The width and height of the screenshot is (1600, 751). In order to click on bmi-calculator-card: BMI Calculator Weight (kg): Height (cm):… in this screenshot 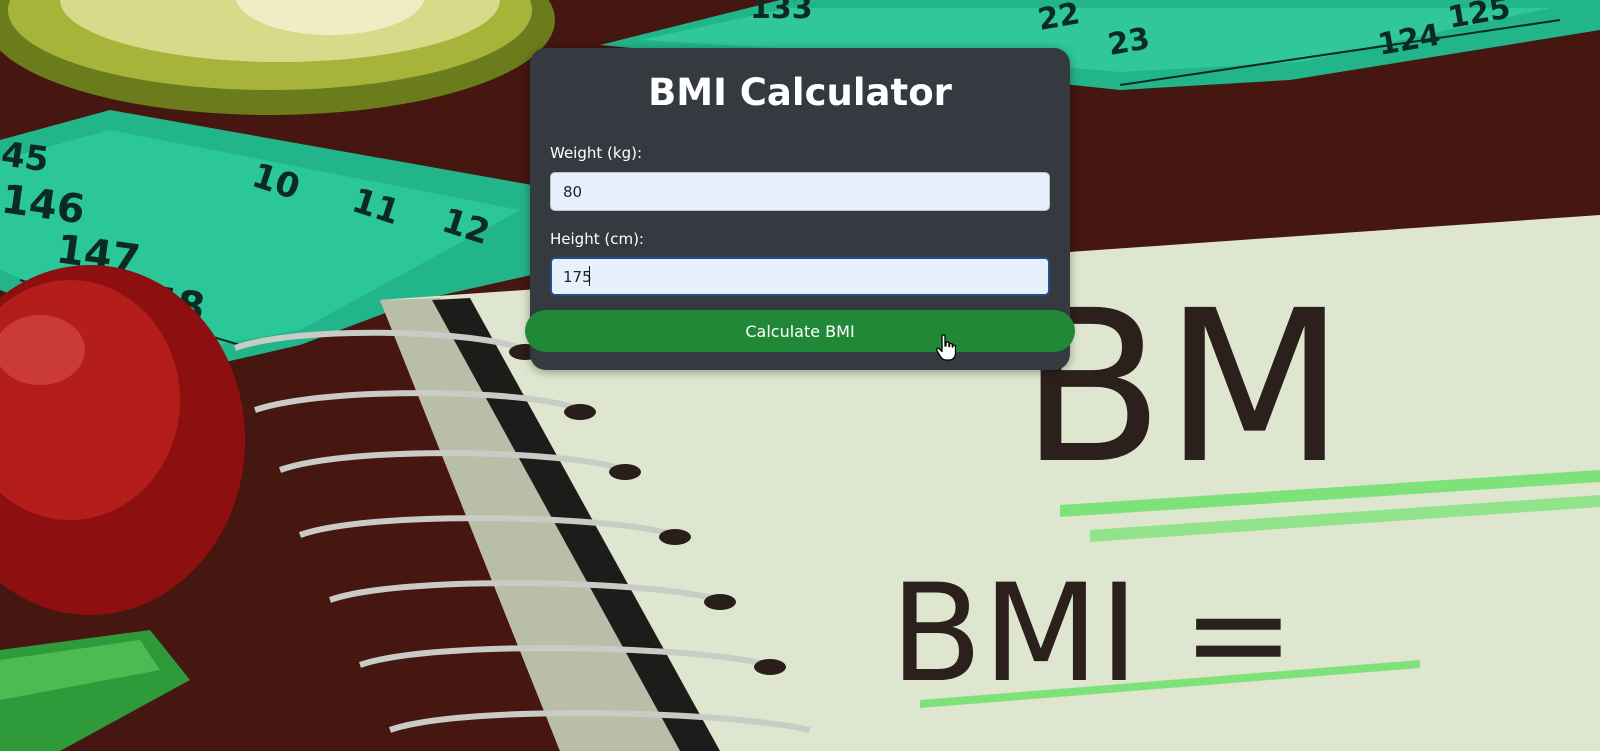, I will do `click(800, 209)`.